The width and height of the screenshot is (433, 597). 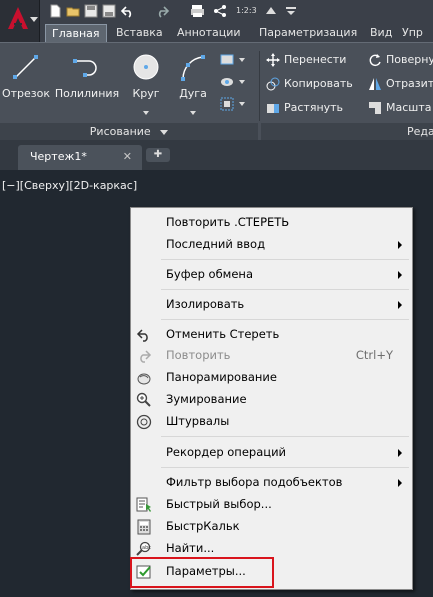 What do you see at coordinates (209, 33) in the screenshot?
I see `tab-annotate: Аннотации` at bounding box center [209, 33].